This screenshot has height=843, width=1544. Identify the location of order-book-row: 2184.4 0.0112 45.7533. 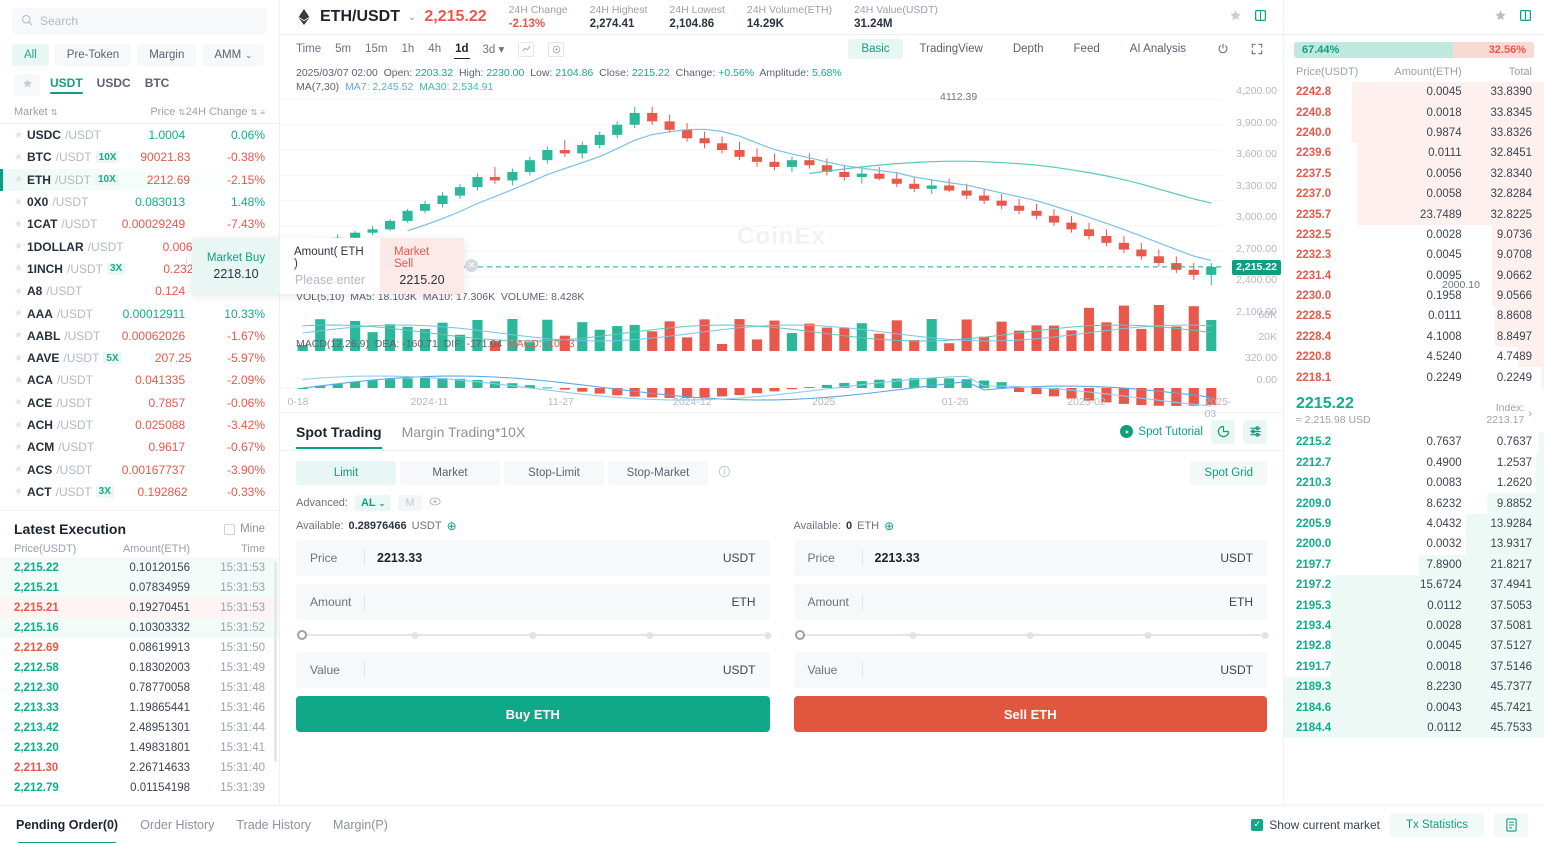
(1414, 728).